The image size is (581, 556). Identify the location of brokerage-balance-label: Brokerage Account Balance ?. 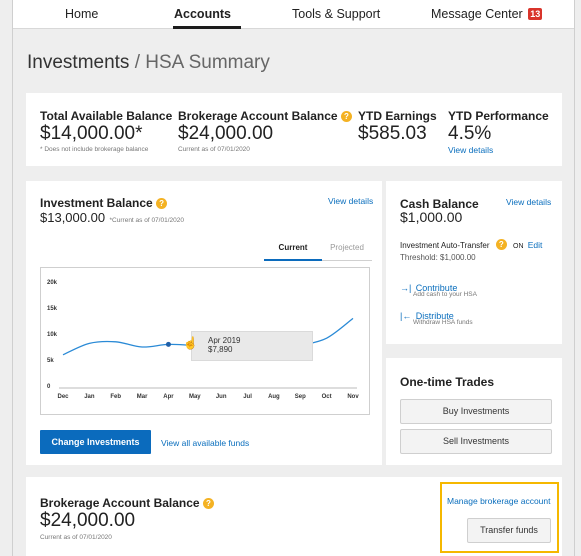
(265, 116).